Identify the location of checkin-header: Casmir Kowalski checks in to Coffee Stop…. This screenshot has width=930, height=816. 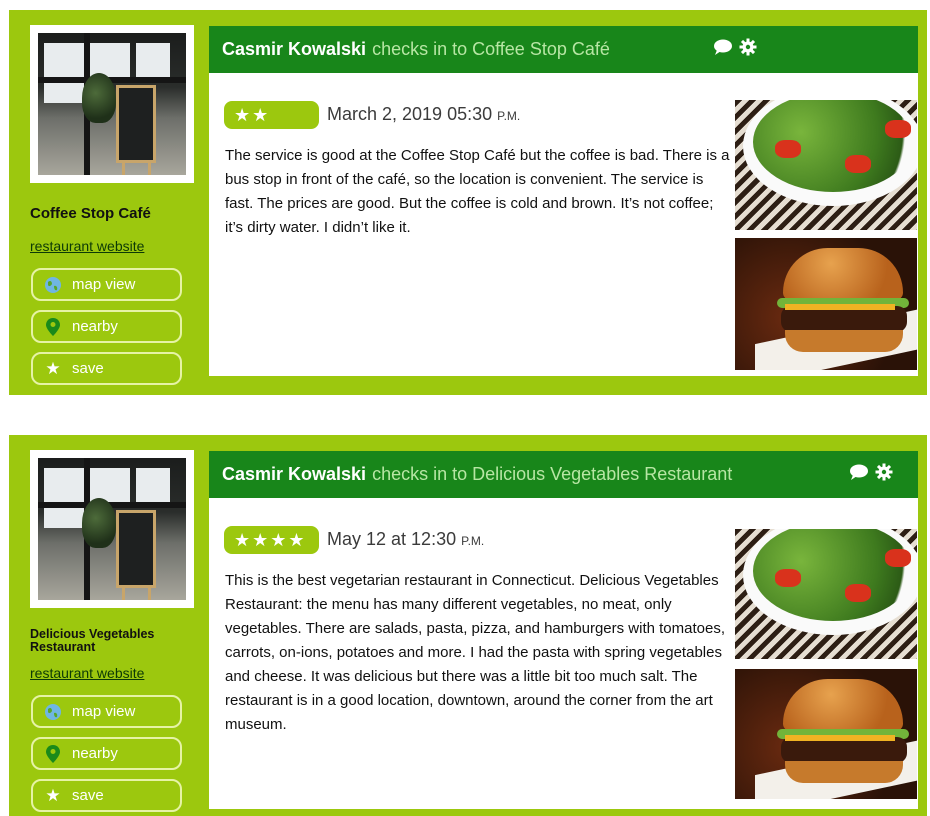
(563, 49).